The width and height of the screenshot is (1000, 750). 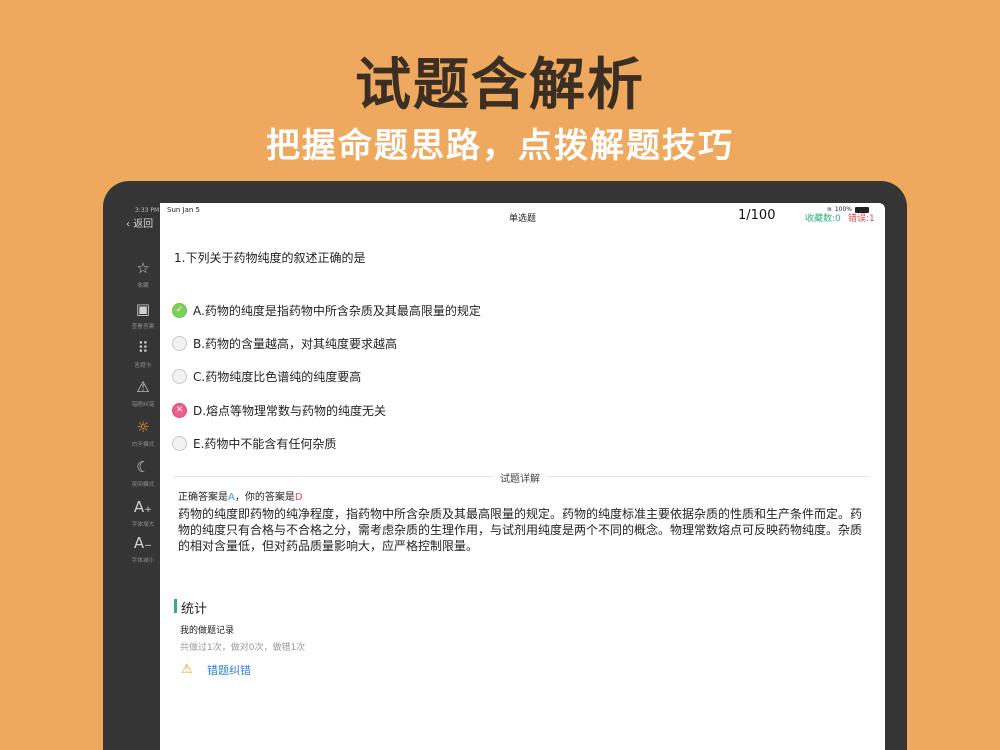 I want to click on sidebar-item-label: 查看答案, so click(x=143, y=326).